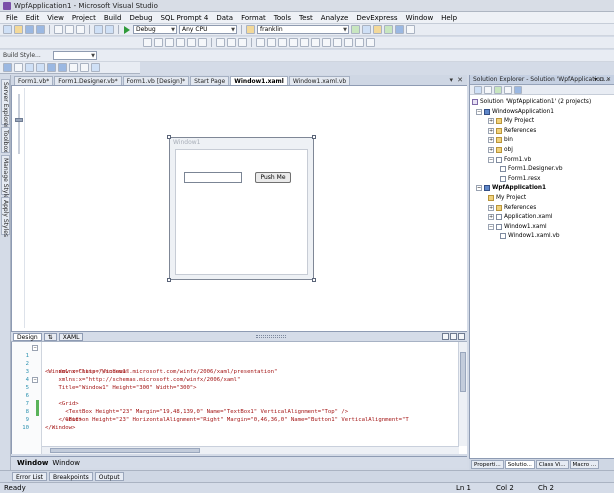 The height and width of the screenshot is (493, 614). Describe the element at coordinates (33, 18) in the screenshot. I see `menu-edit: Edit` at that location.